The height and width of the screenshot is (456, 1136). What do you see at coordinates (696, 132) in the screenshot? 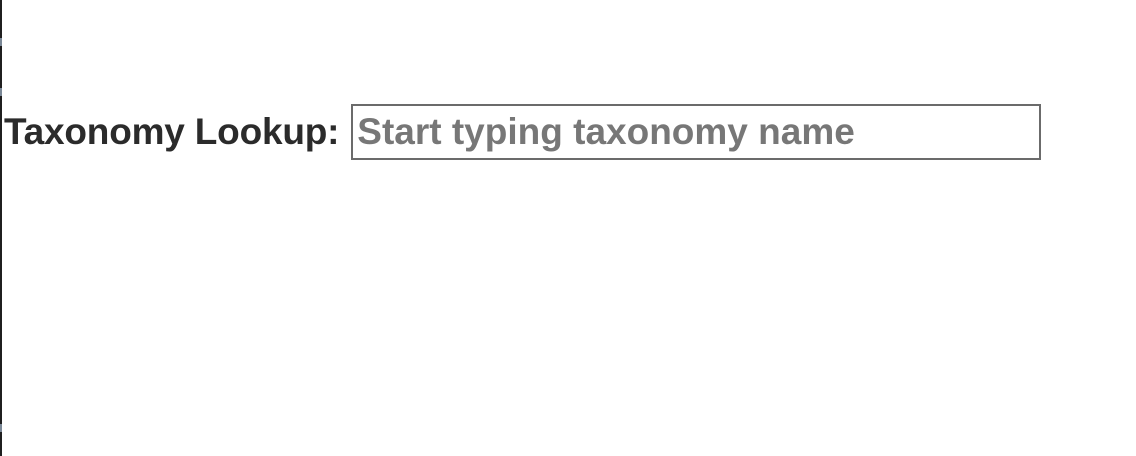
I see `taxonomy-search-input` at bounding box center [696, 132].